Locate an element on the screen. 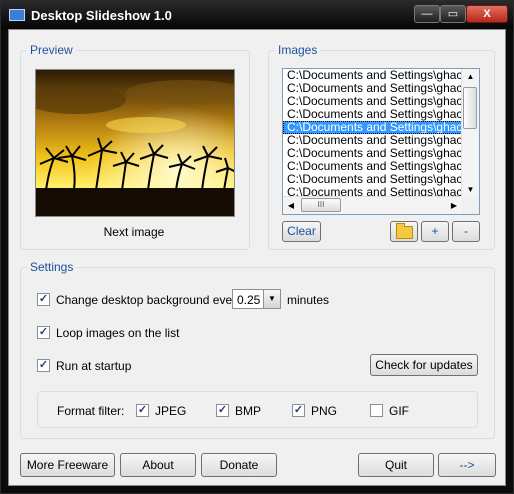  loop-images-checkbox: ✓ is located at coordinates (43, 332).